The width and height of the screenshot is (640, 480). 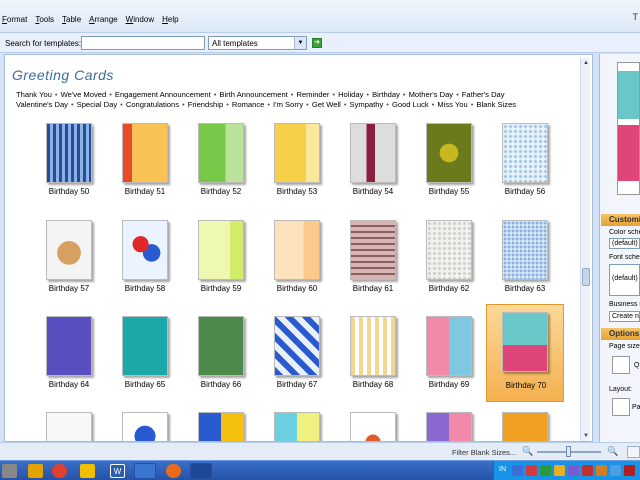 I want to click on page-size-icon, so click(x=621, y=365).